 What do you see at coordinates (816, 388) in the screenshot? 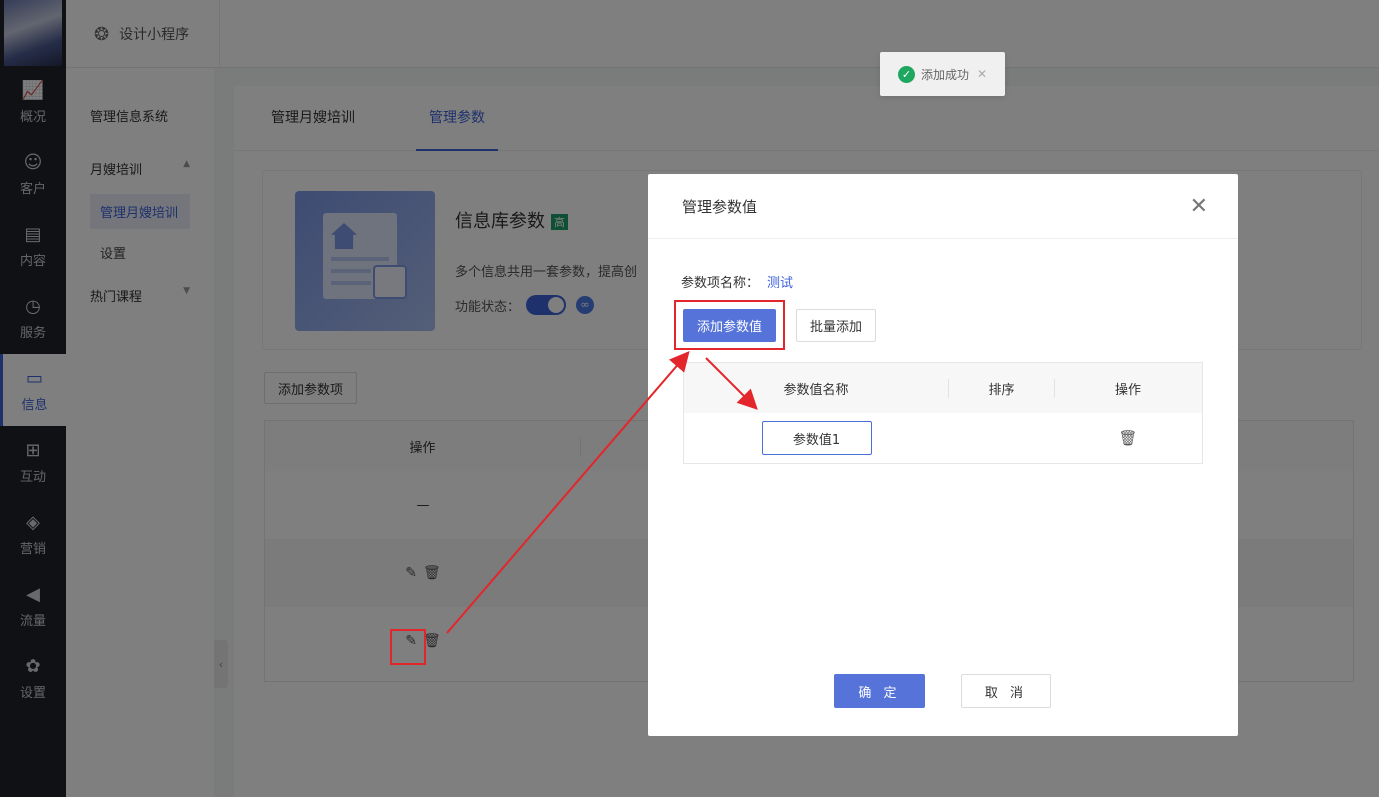
I see `column-header-name: 参数值名称` at bounding box center [816, 388].